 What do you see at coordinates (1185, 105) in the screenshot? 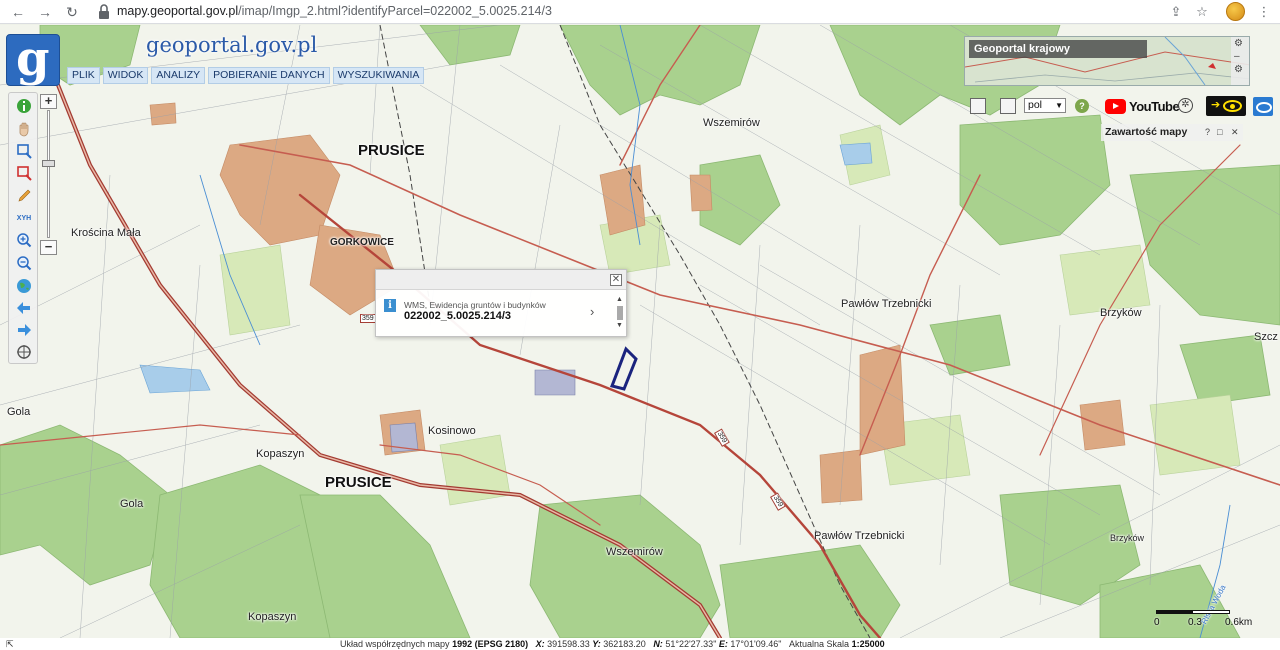
I see `accessibility-icon: ✲` at bounding box center [1185, 105].